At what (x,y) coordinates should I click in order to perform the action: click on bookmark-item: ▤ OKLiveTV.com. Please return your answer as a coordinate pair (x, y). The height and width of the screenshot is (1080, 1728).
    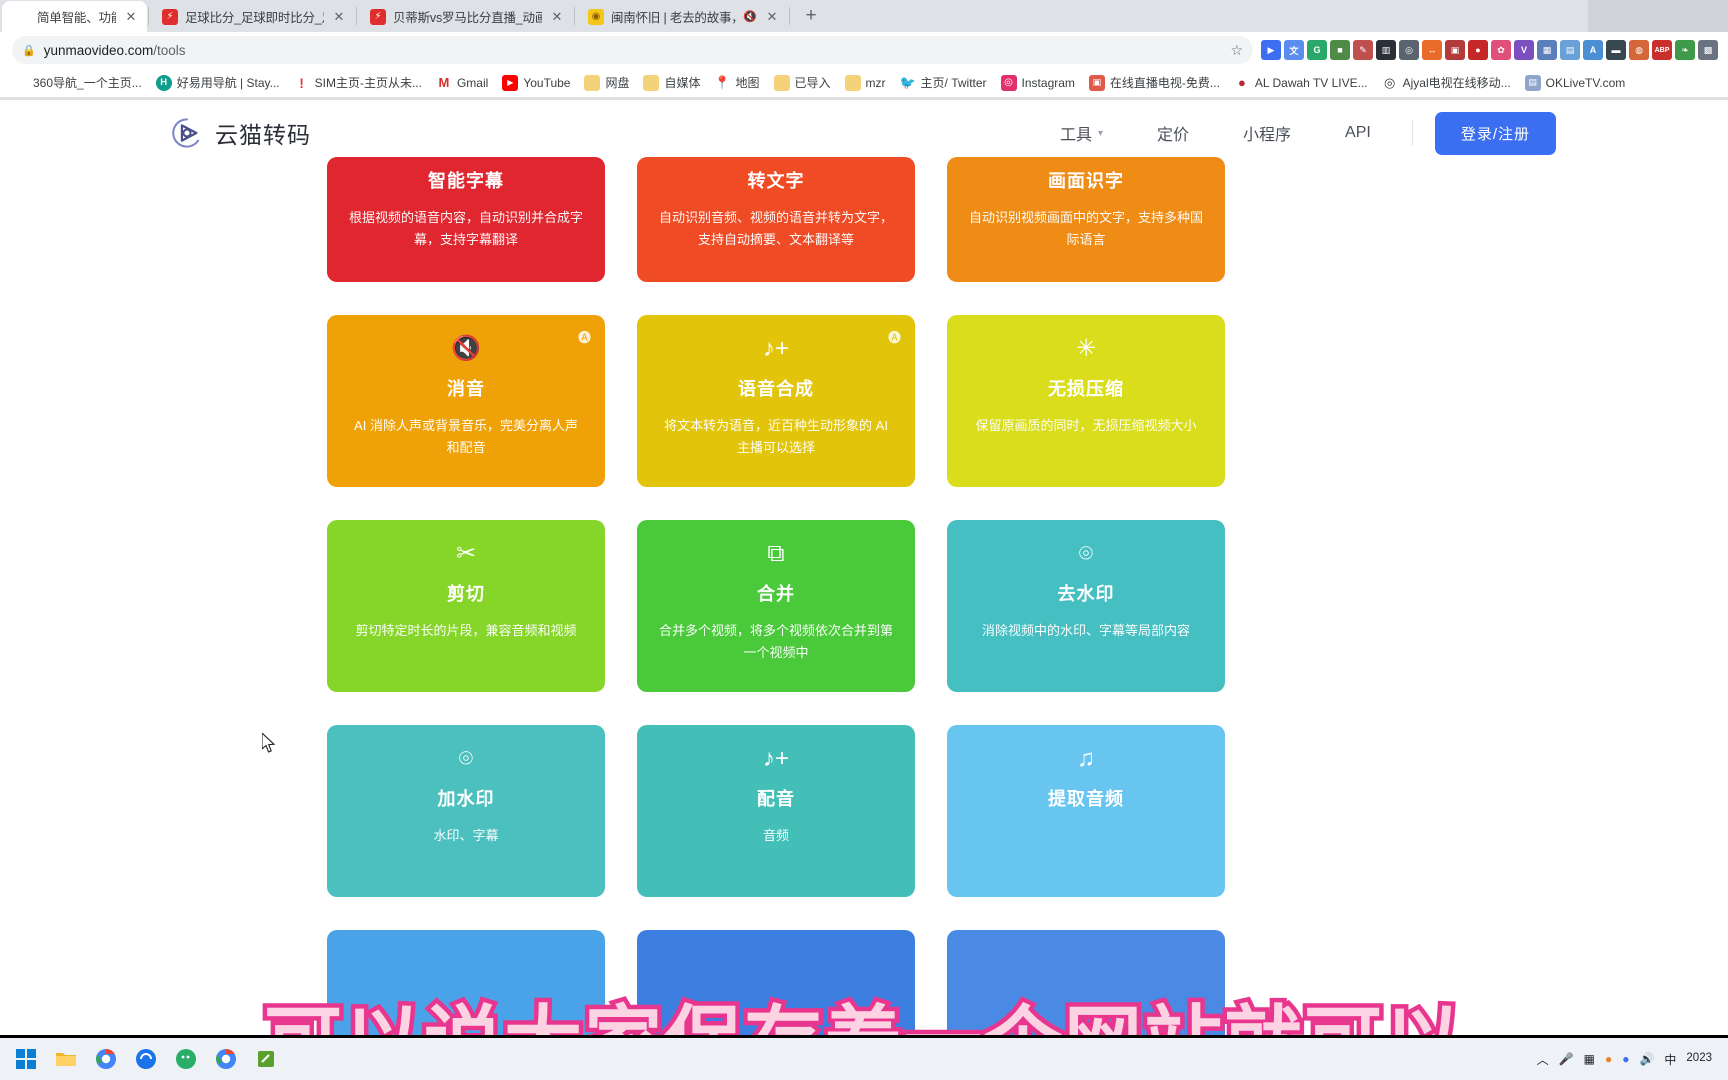
    Looking at the image, I should click on (1575, 83).